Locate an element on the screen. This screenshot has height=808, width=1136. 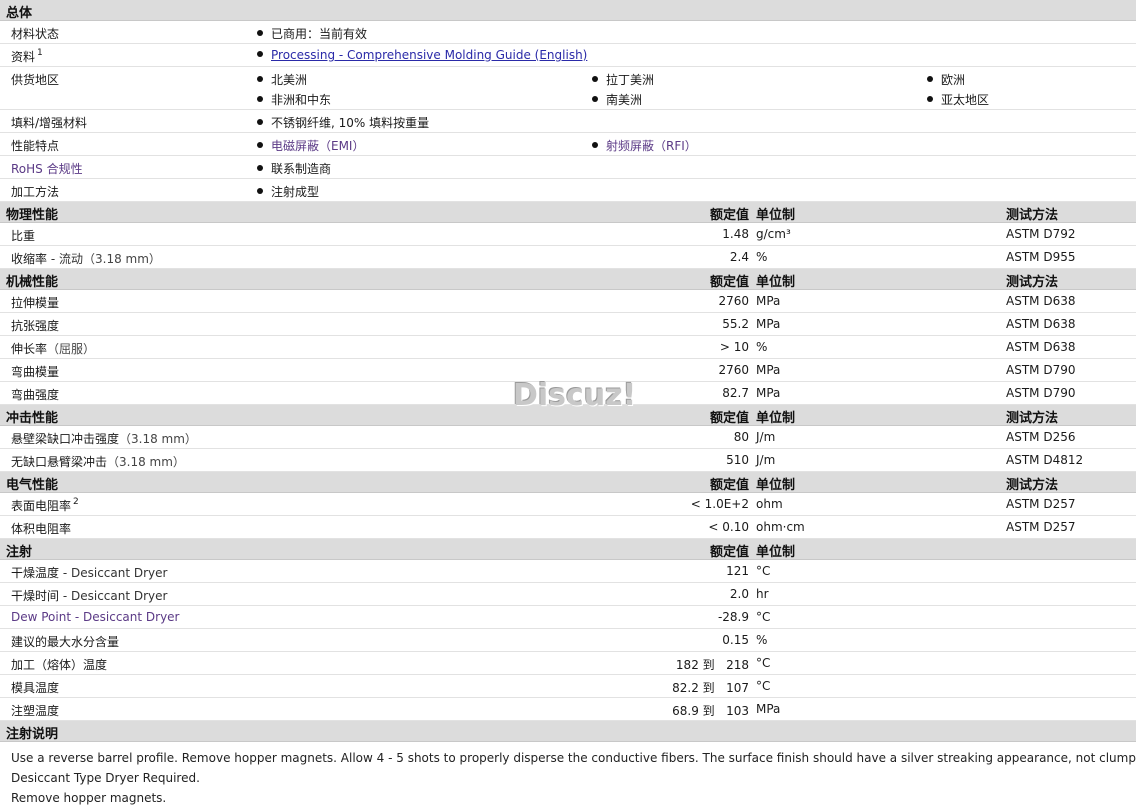
property-row: 干燥温度 - Desiccant Dryer 121 °C is located at coordinates (568, 571).